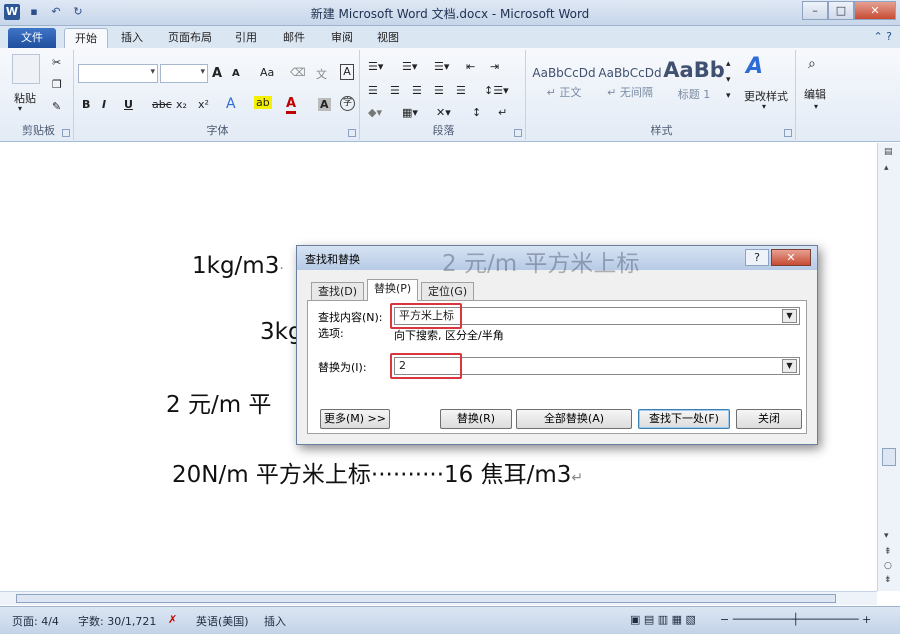 The height and width of the screenshot is (634, 900). I want to click on font-launcher-icon, so click(352, 133).